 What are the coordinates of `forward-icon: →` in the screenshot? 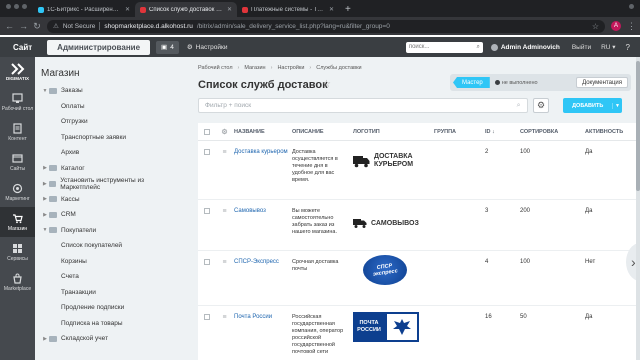 It's located at (23, 26).